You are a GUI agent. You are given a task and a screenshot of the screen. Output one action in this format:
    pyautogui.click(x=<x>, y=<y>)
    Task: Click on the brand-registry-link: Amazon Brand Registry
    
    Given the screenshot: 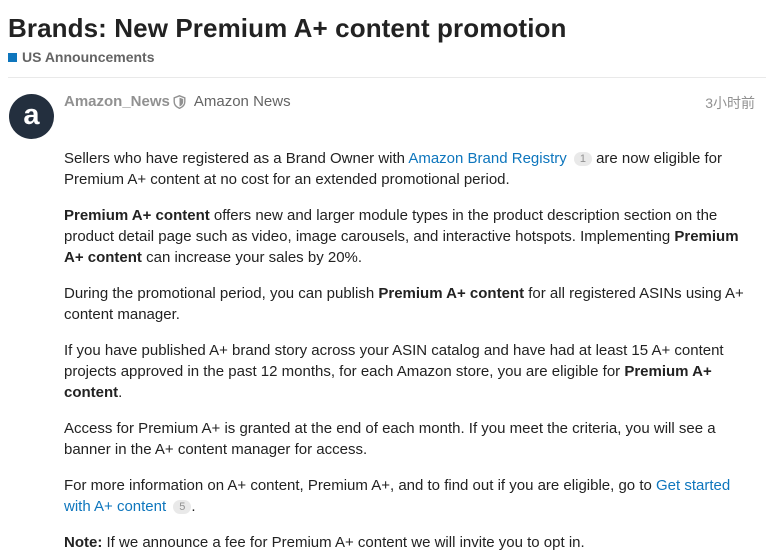 What is the action you would take?
    pyautogui.click(x=487, y=158)
    